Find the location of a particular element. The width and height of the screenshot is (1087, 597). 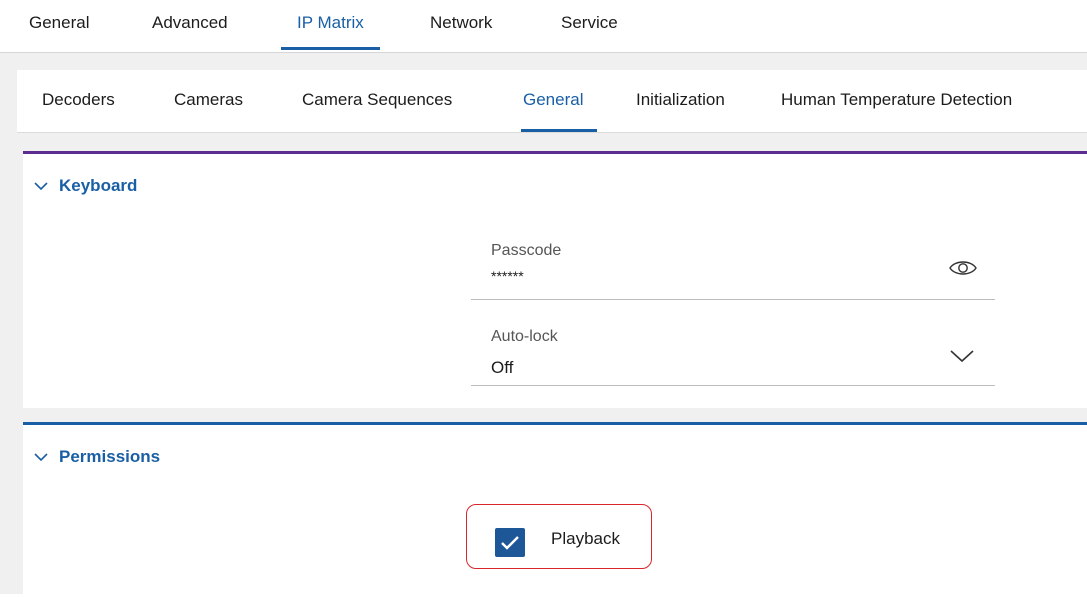

permissions-section-title: Permissions is located at coordinates (110, 456).